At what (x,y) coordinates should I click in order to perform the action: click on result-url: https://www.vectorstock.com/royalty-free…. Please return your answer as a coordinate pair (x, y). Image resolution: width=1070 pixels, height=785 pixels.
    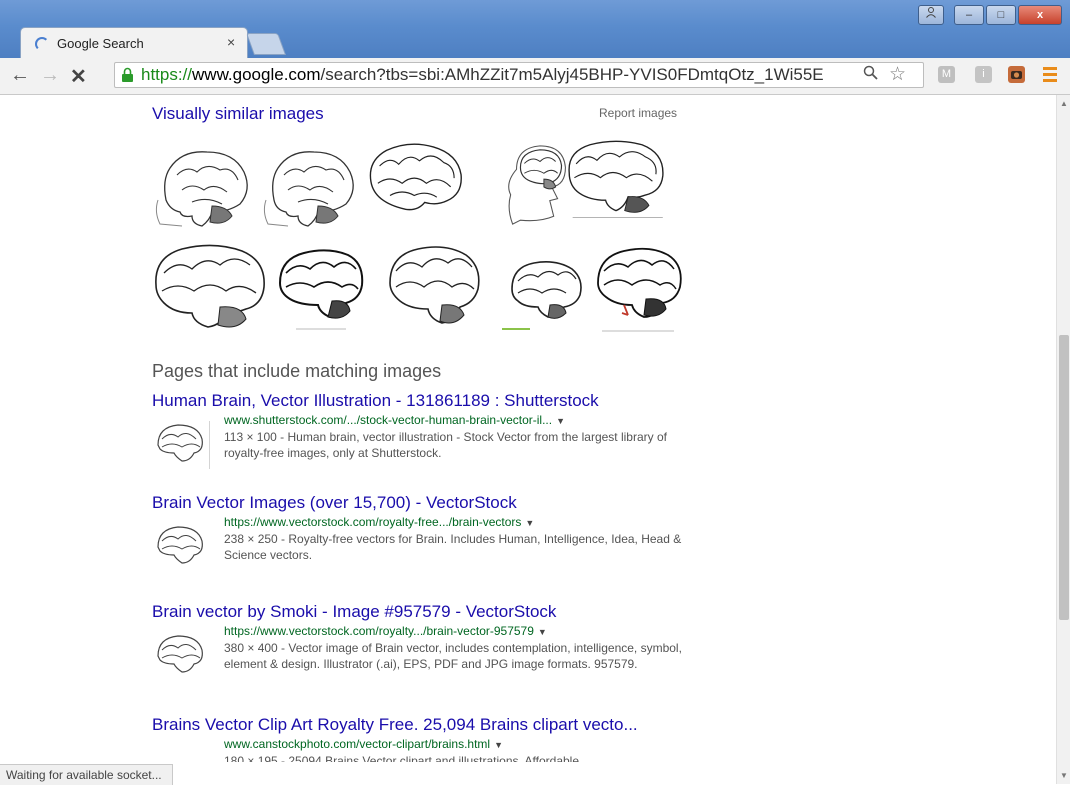
    Looking at the image, I should click on (379, 522).